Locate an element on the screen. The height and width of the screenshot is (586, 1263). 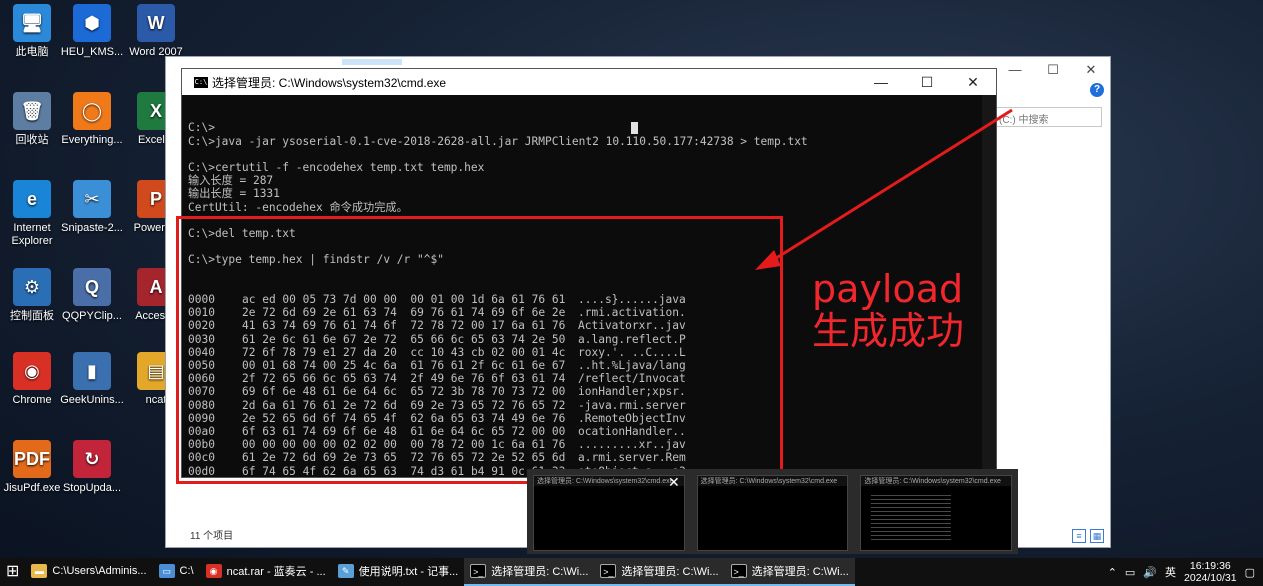
thumbnail-cmd-1: 选择管理员: C:\Windows\system32\cmd.exe is located at coordinates (609, 513).